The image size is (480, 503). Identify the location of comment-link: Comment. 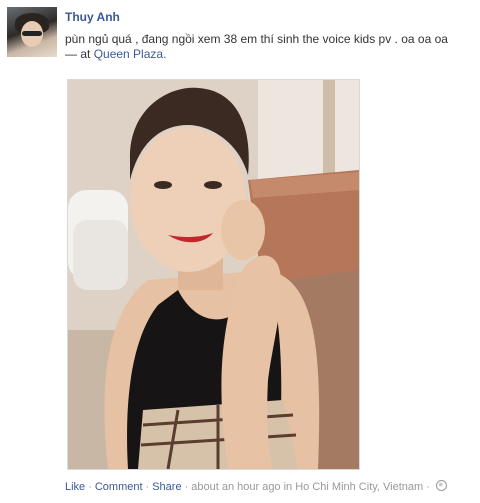
(119, 487).